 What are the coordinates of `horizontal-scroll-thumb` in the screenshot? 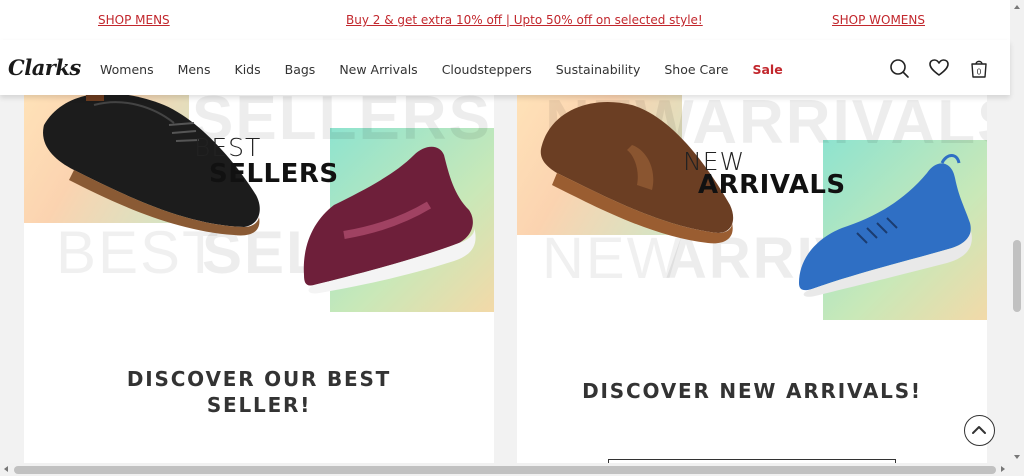 It's located at (505, 470).